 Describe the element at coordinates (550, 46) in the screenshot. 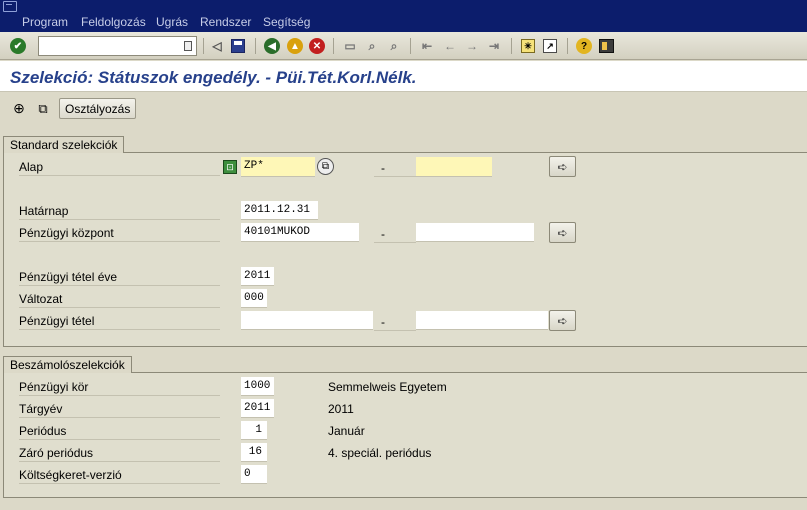

I see `shortcut-icon: ↗` at that location.